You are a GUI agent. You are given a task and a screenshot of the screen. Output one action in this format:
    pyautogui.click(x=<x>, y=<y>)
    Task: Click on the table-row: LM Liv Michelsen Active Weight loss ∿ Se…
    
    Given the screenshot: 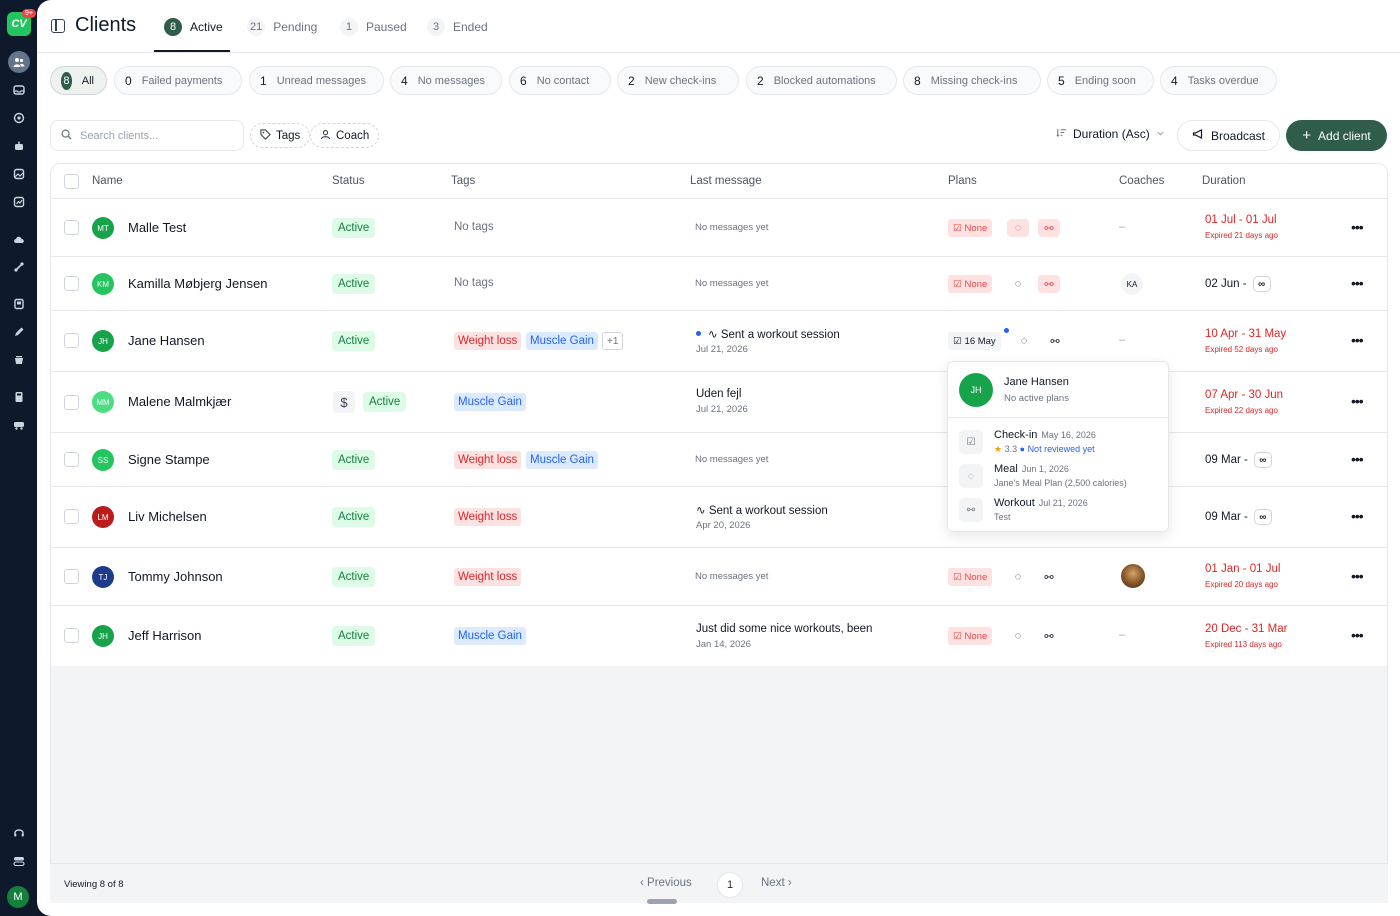 What is the action you would take?
    pyautogui.click(x=719, y=517)
    